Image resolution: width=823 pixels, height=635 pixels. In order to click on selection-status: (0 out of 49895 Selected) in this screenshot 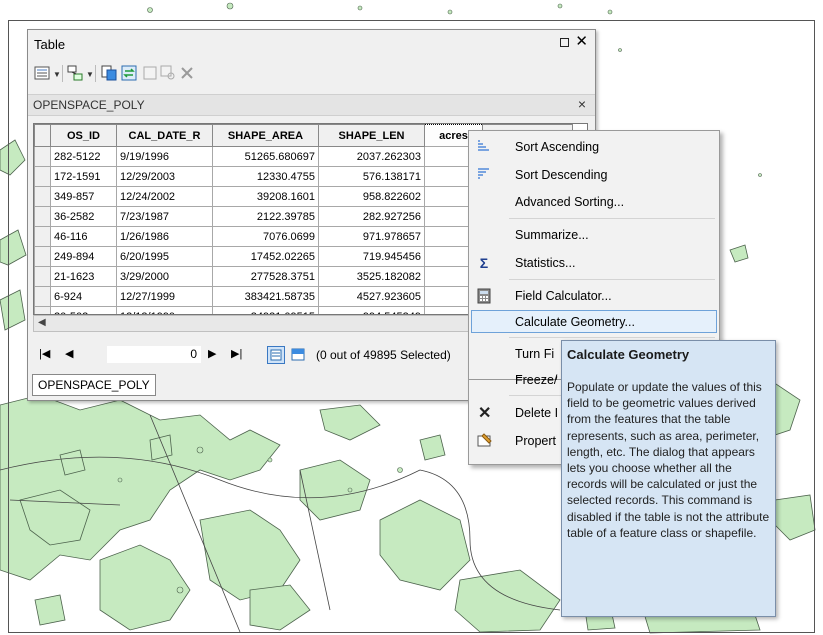, I will do `click(383, 355)`.